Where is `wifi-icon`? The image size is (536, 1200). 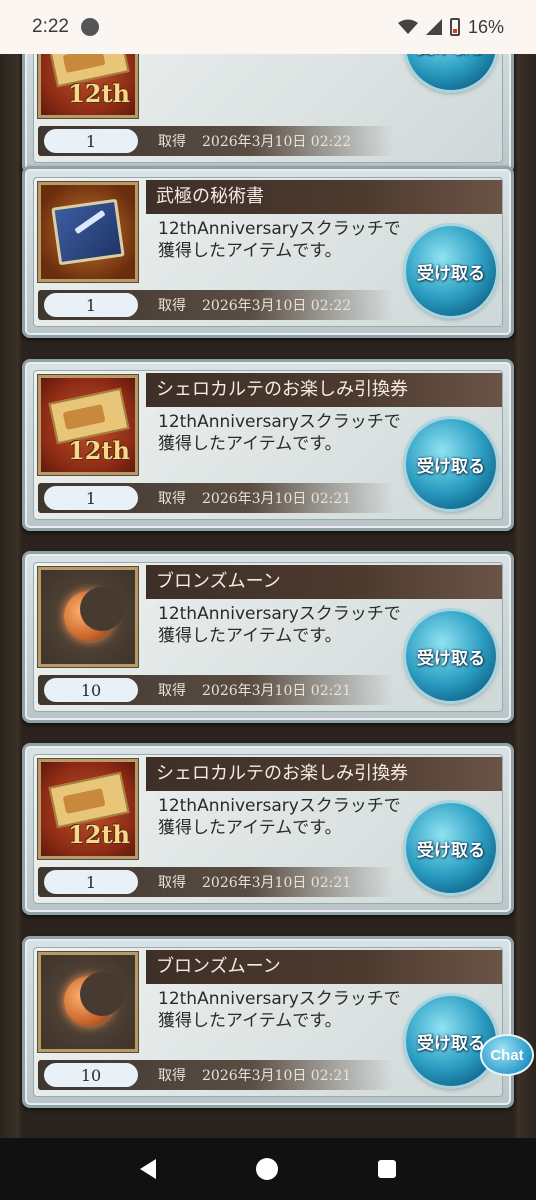 wifi-icon is located at coordinates (407, 26).